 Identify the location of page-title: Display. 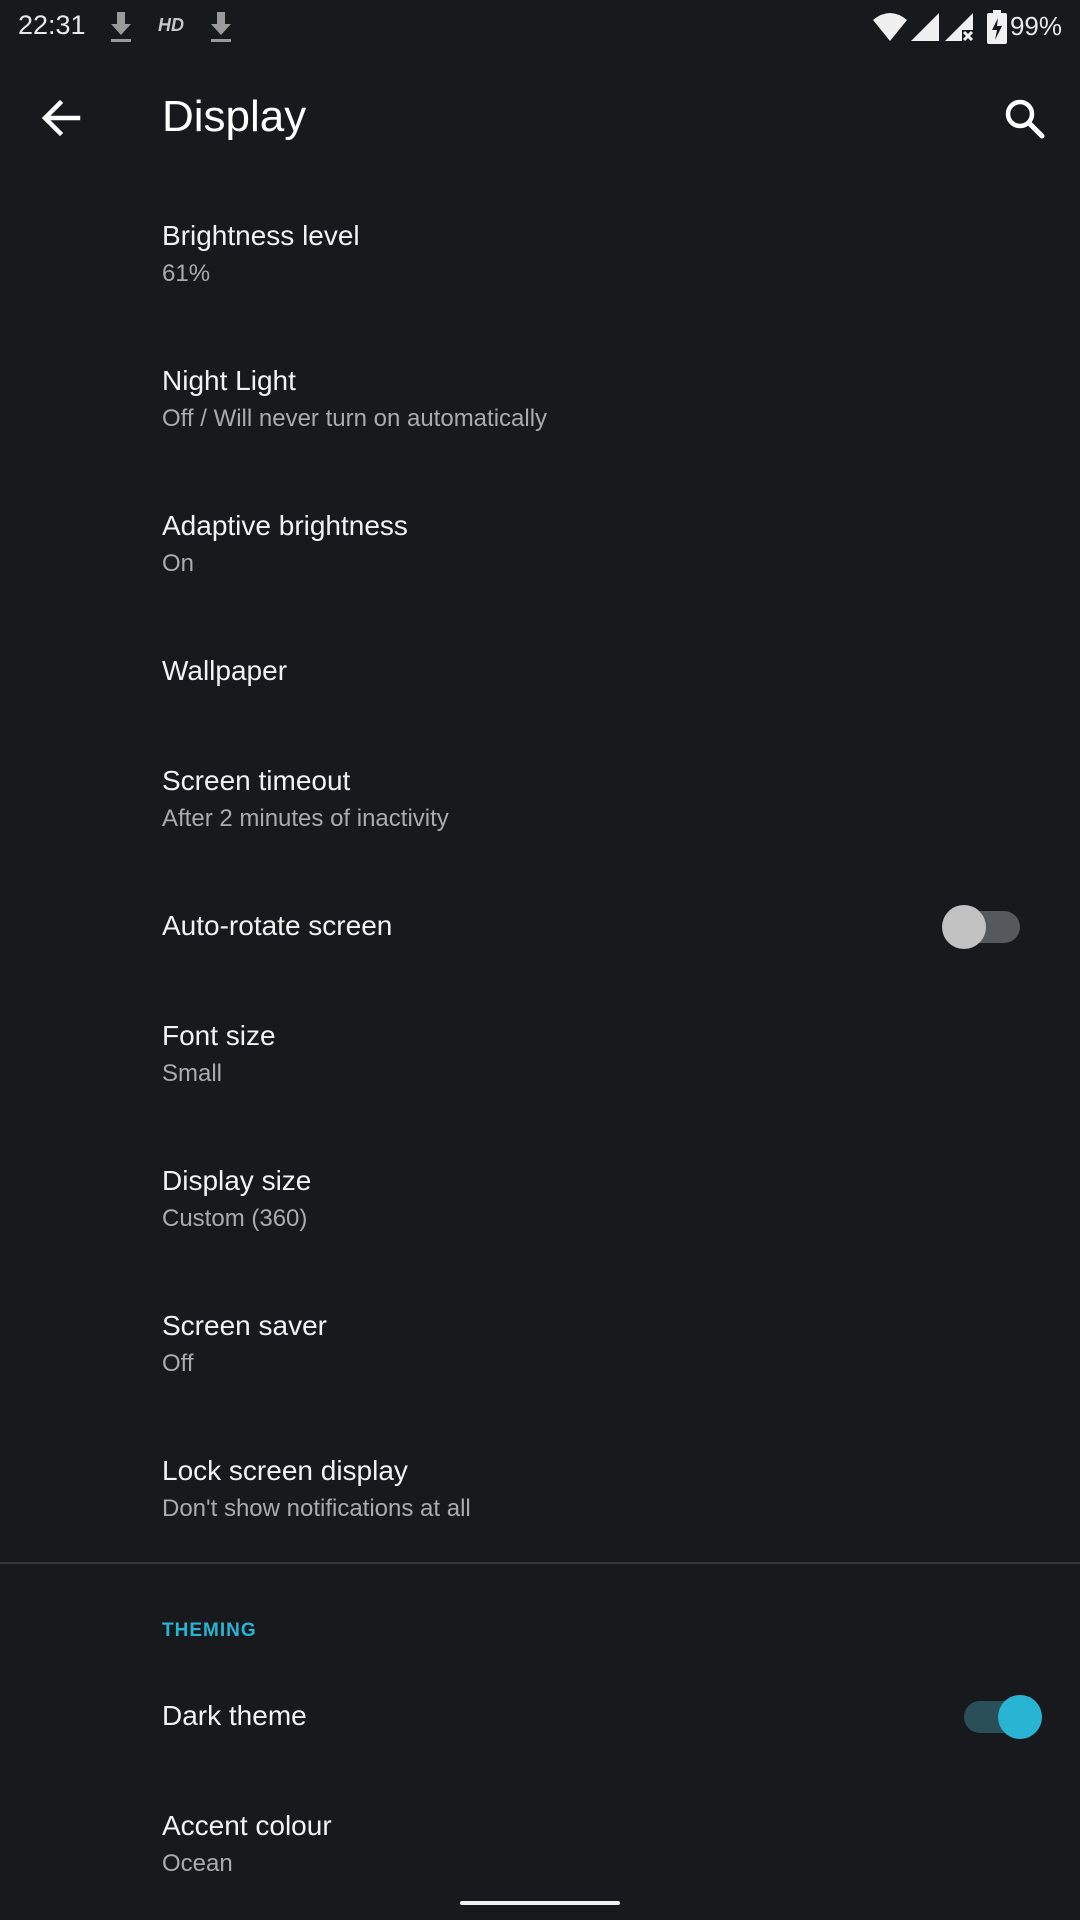
(234, 116).